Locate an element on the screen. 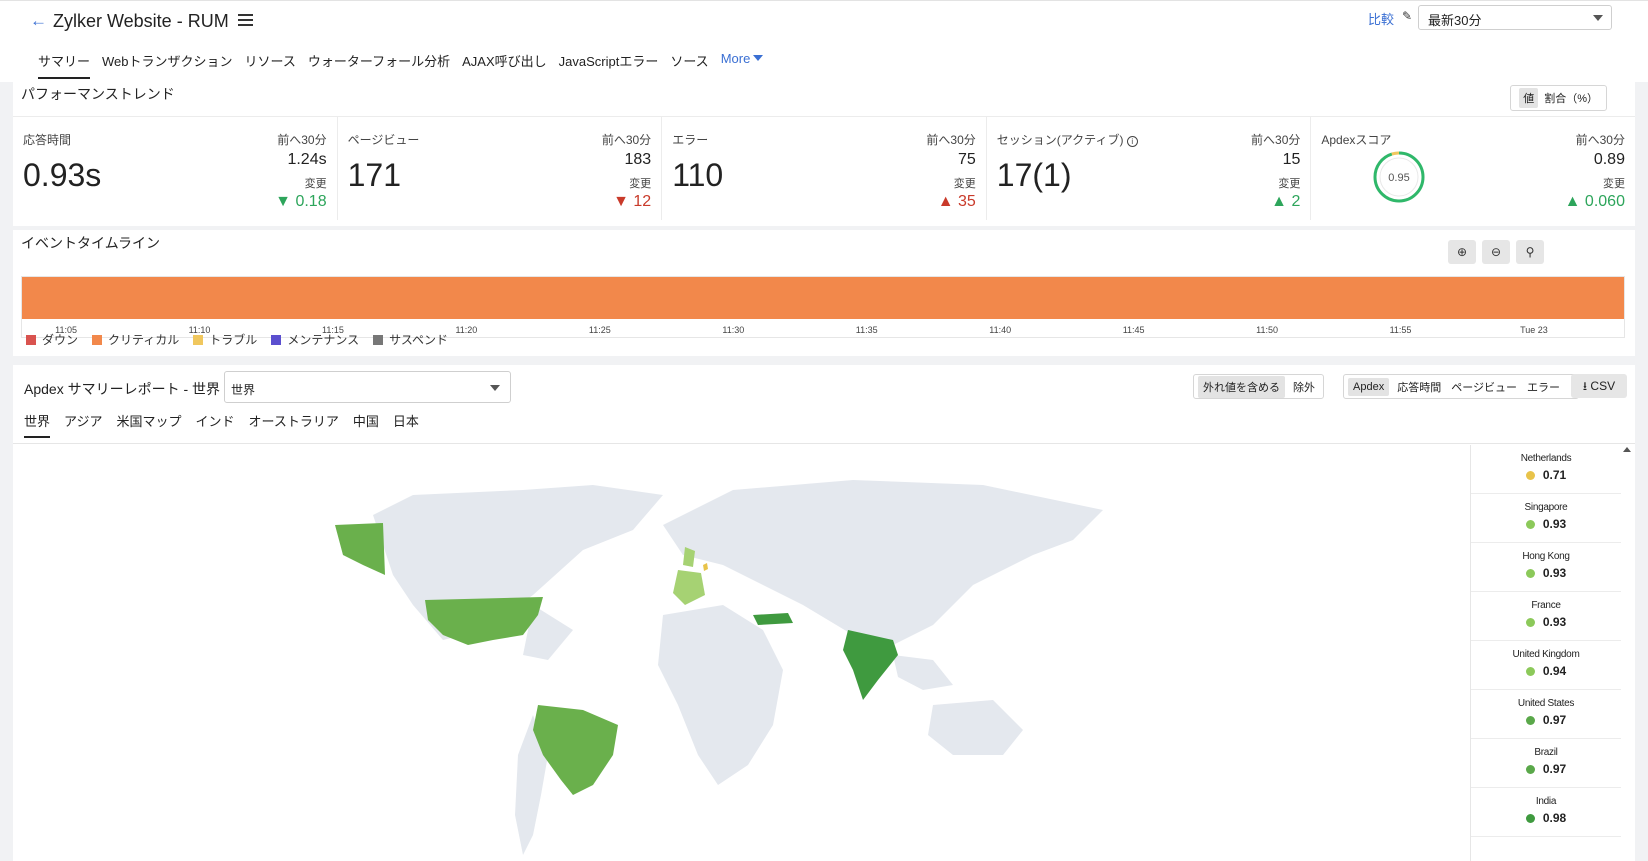 Image resolution: width=1648 pixels, height=861 pixels. metric-label: セッション(アクティブ) i is located at coordinates (1067, 139).